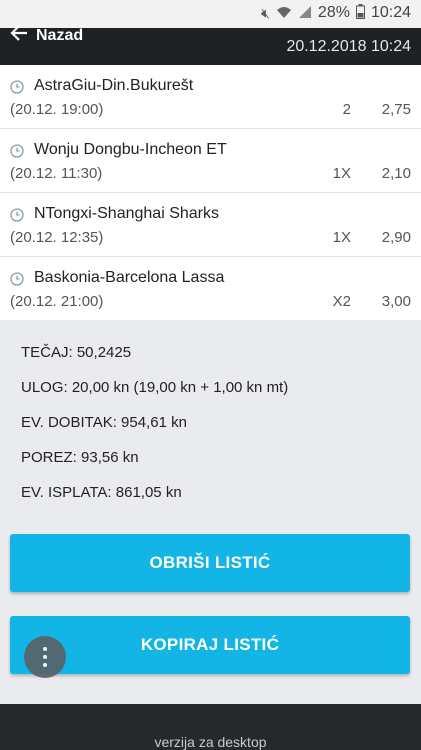 The image size is (421, 750). What do you see at coordinates (19, 35) in the screenshot?
I see `arrow-left-icon` at bounding box center [19, 35].